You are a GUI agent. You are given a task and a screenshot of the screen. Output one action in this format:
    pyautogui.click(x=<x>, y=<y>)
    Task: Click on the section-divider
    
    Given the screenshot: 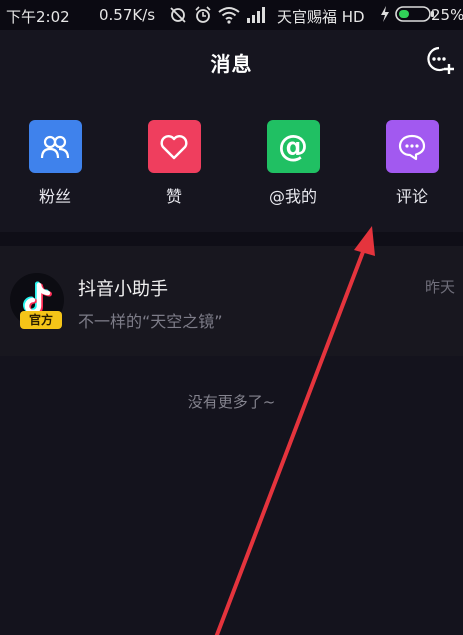 What is the action you would take?
    pyautogui.click(x=231, y=239)
    